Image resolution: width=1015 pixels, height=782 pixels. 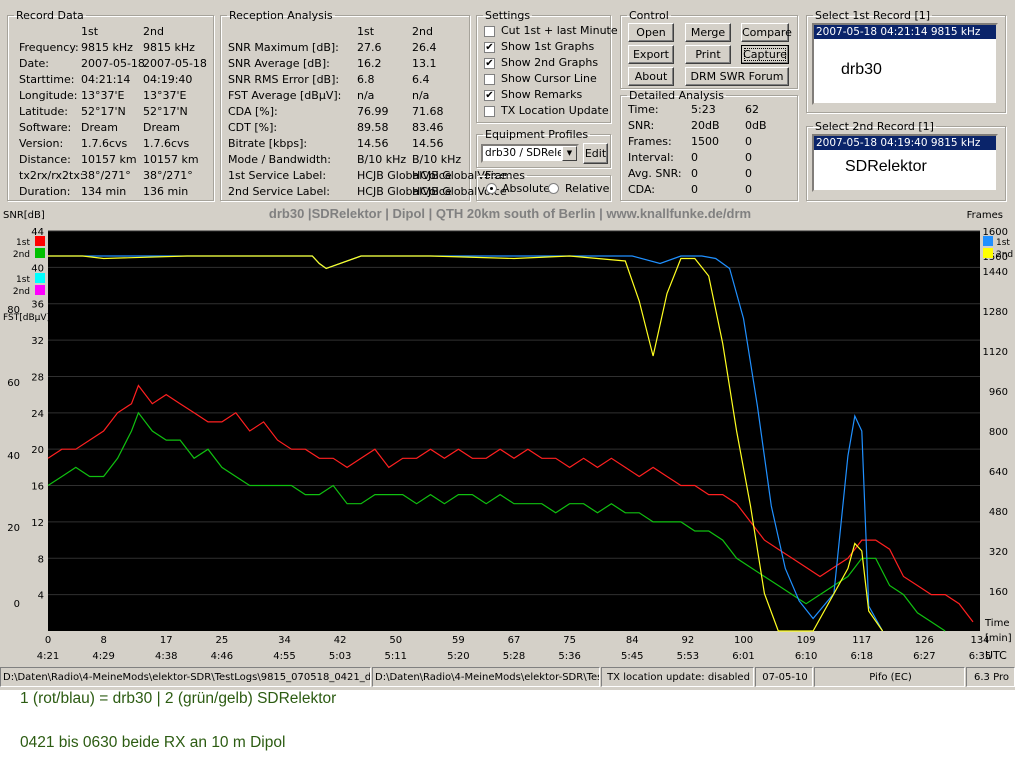 What do you see at coordinates (491, 188) in the screenshot?
I see `frames-absolute-radio` at bounding box center [491, 188].